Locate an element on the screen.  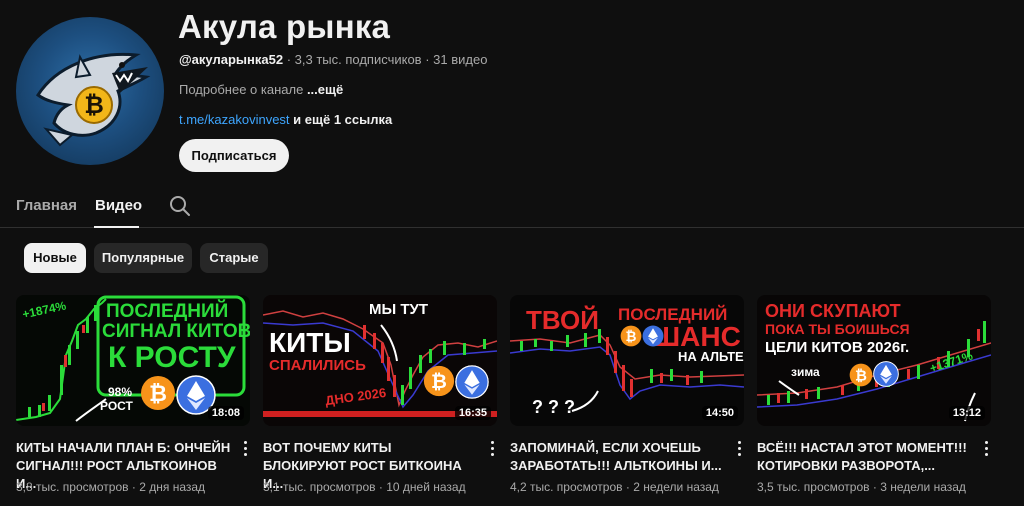
thumb-text: НА АЛЬТЕ is located at coordinates (711, 356).